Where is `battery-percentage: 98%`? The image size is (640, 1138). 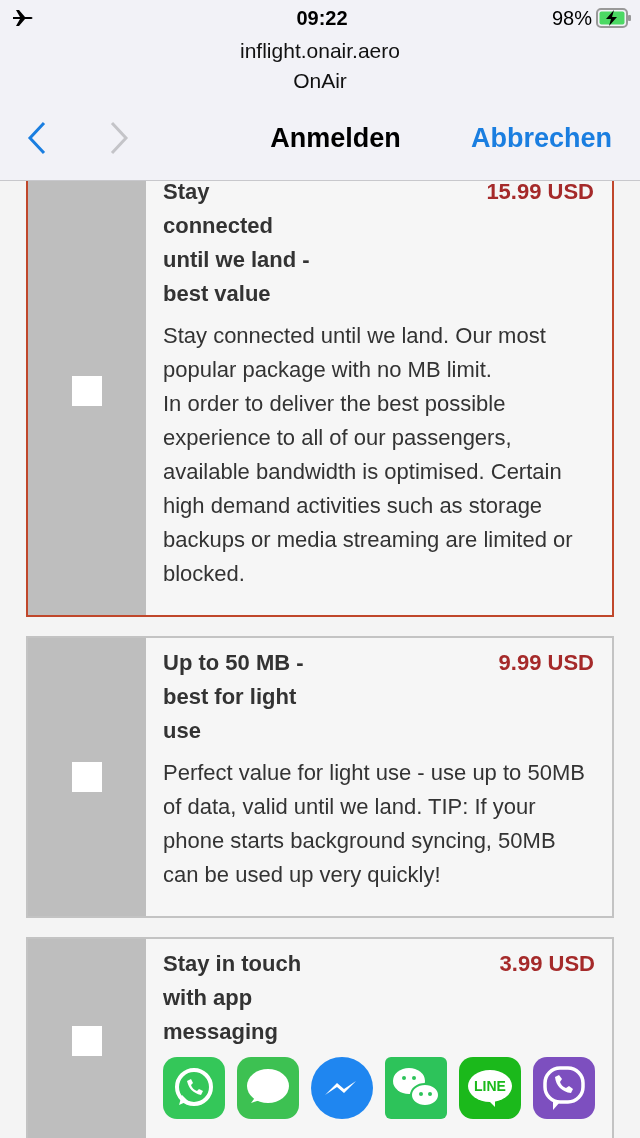
battery-percentage: 98% is located at coordinates (571, 18).